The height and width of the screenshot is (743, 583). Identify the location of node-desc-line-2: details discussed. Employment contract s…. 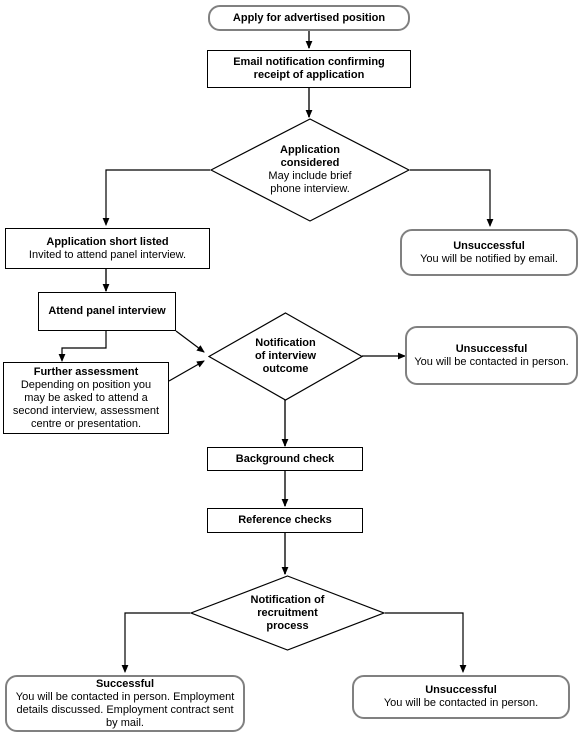
(125, 709).